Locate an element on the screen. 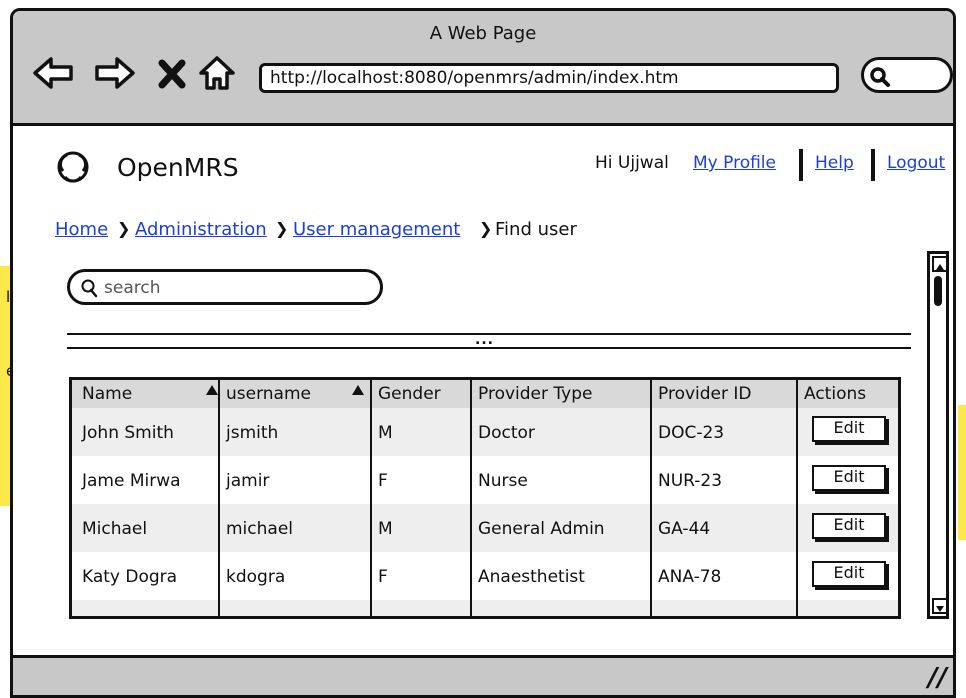 This screenshot has height=698, width=966. cell-provider-id: NUR-23 is located at coordinates (690, 481).